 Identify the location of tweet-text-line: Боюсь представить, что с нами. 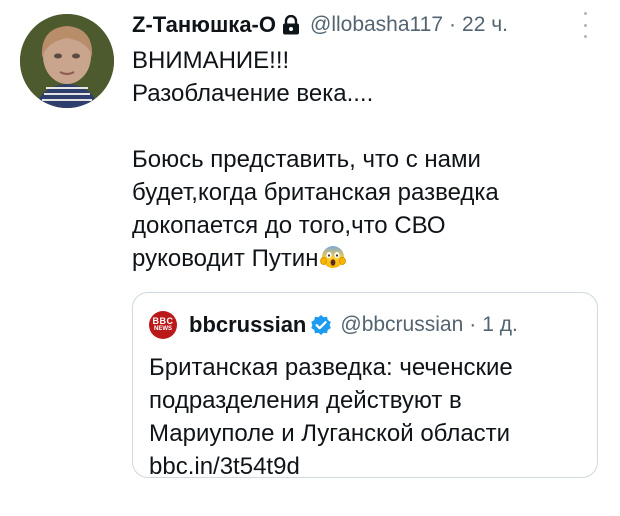
(306, 159).